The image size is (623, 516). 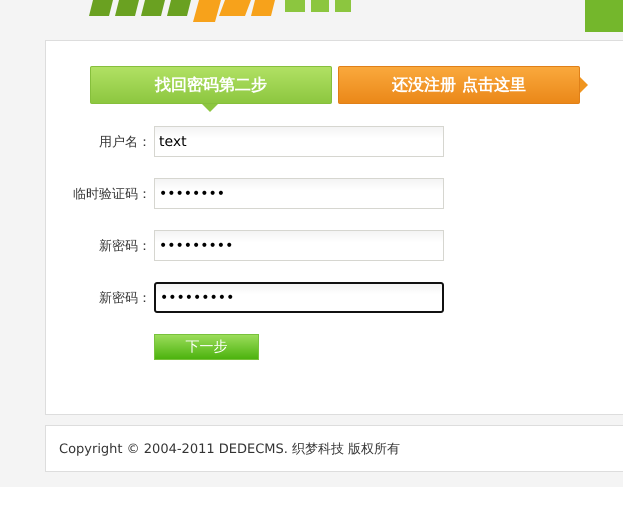 What do you see at coordinates (299, 141) in the screenshot?
I see `input-field: text` at bounding box center [299, 141].